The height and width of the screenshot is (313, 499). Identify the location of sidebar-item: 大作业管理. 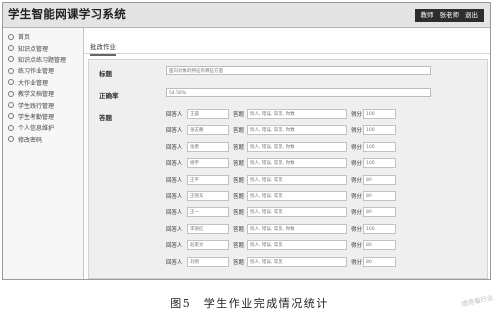
(43, 82).